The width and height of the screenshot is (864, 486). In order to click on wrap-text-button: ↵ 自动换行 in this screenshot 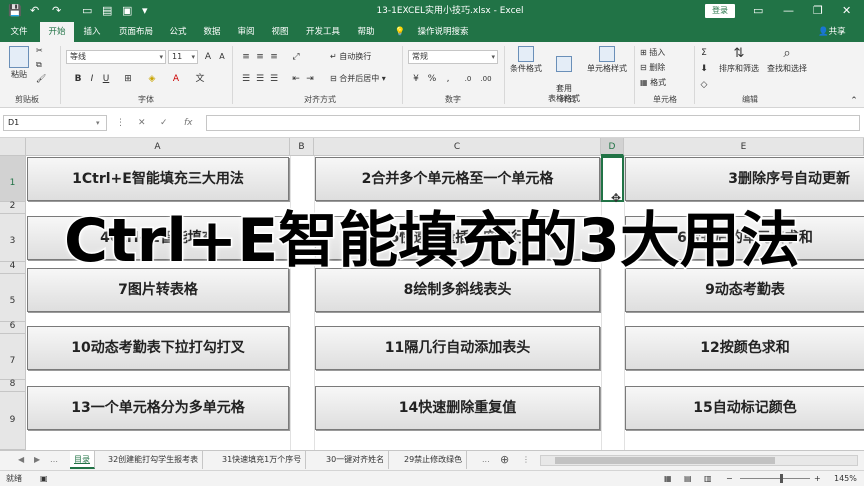, I will do `click(350, 57)`.